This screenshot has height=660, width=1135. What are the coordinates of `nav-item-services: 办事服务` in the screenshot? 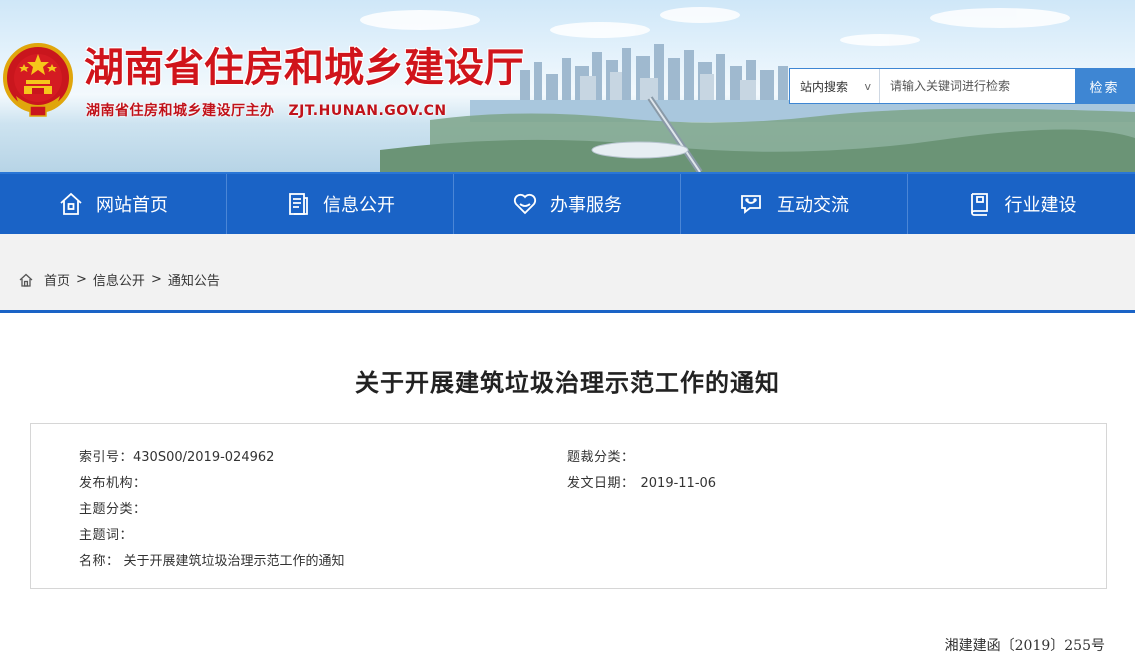 It's located at (567, 204).